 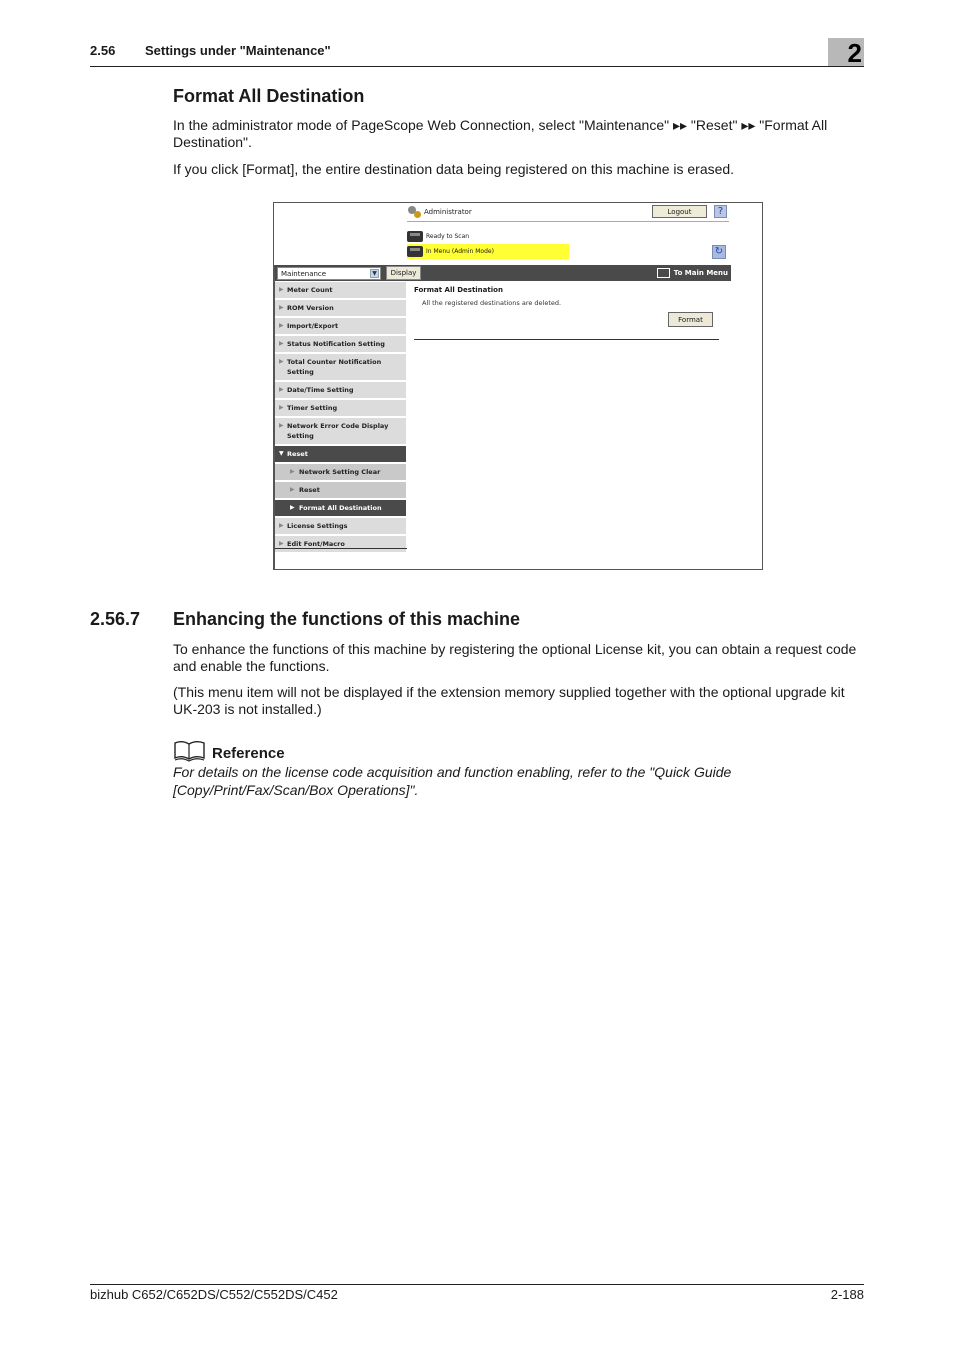 I want to click on status-ready-label: Ready to Scan, so click(x=448, y=236).